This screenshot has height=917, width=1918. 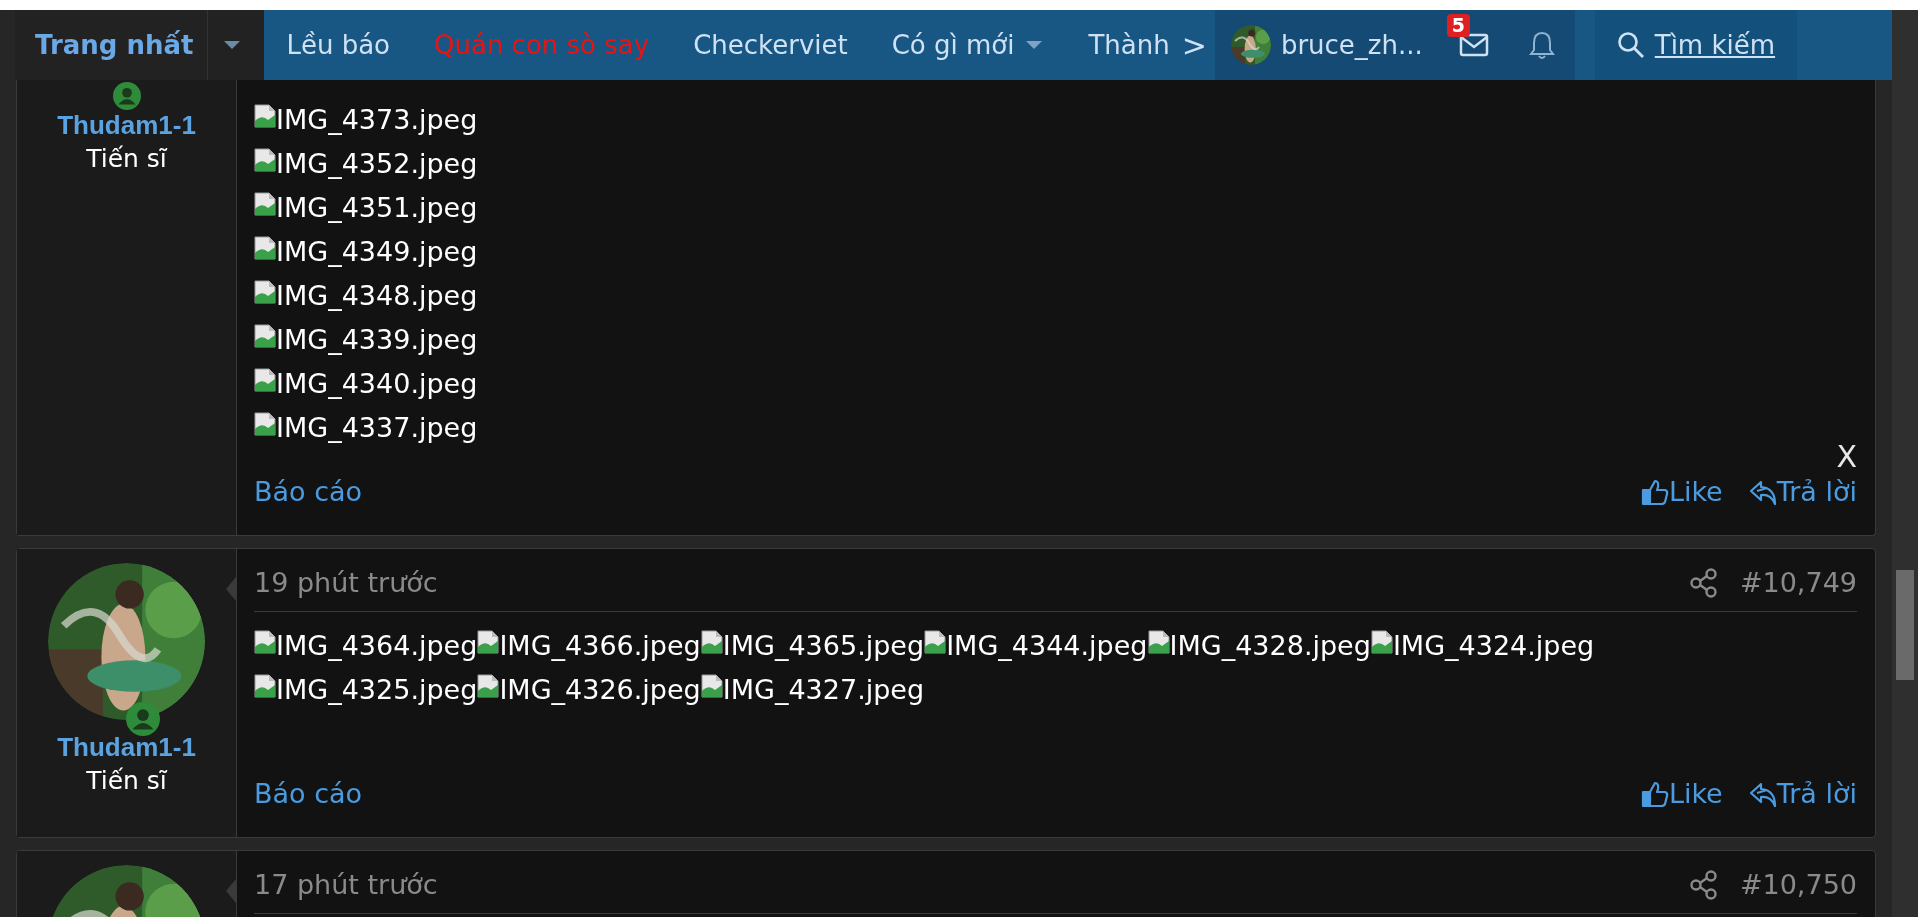 I want to click on nav-tab: Lều báo, so click(x=338, y=45).